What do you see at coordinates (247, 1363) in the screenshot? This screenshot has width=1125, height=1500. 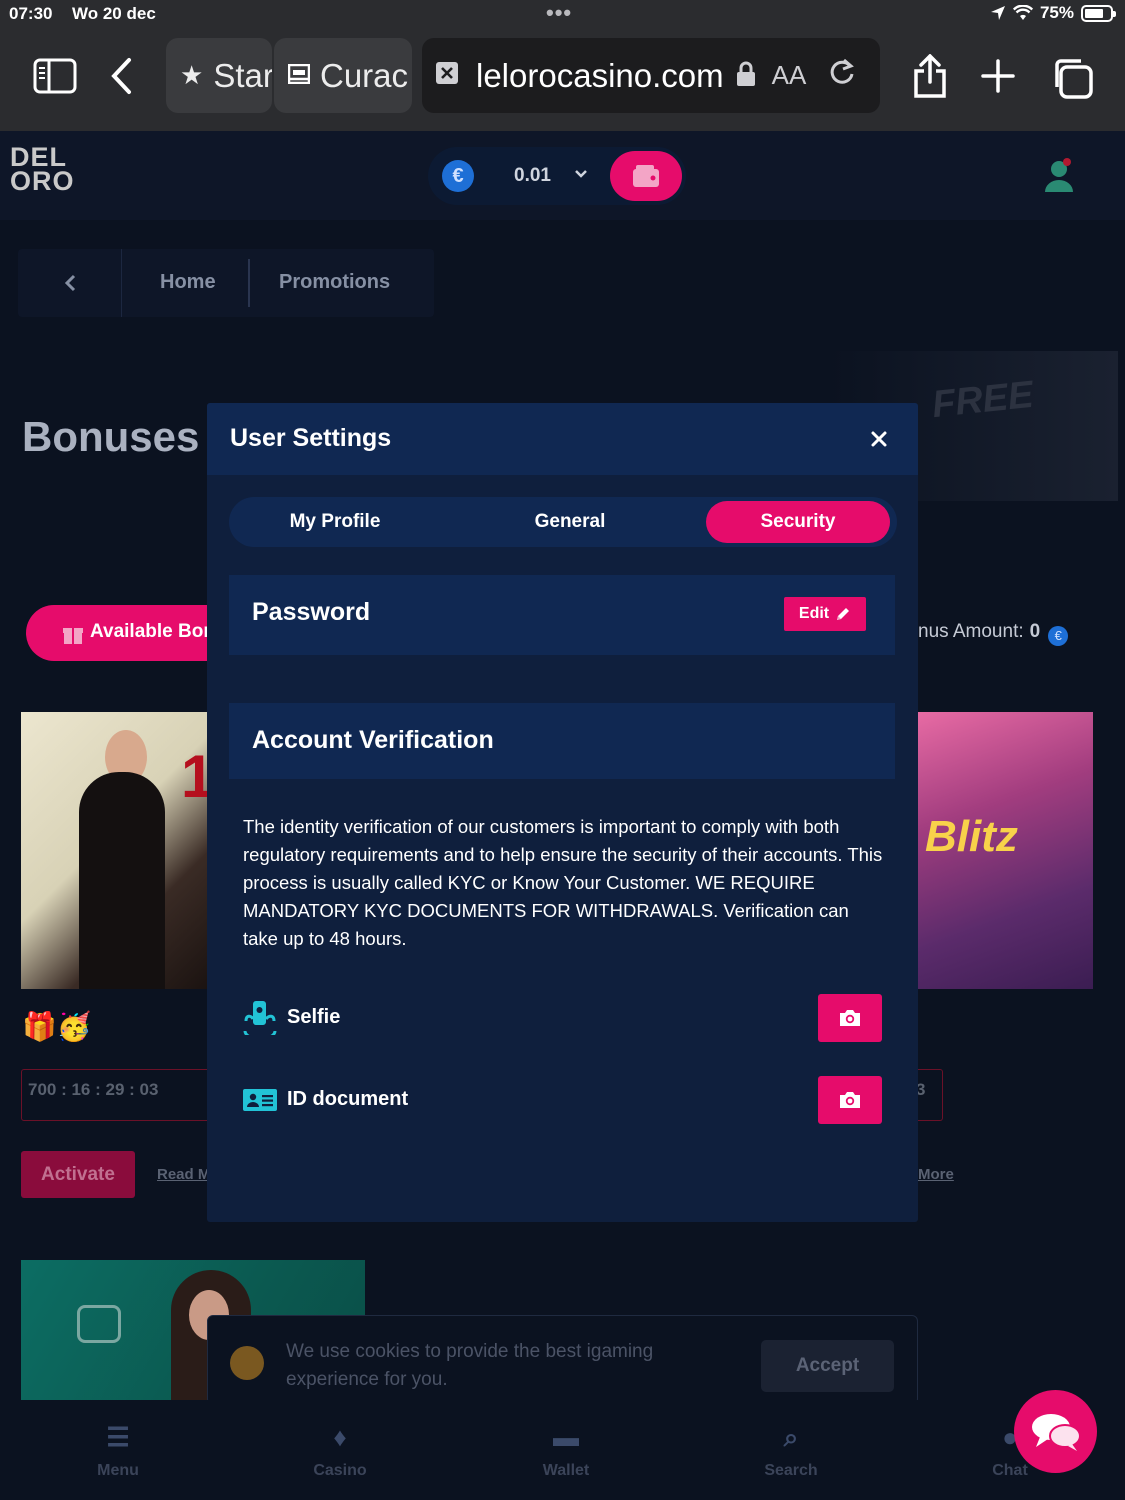 I see `cookie-icon` at bounding box center [247, 1363].